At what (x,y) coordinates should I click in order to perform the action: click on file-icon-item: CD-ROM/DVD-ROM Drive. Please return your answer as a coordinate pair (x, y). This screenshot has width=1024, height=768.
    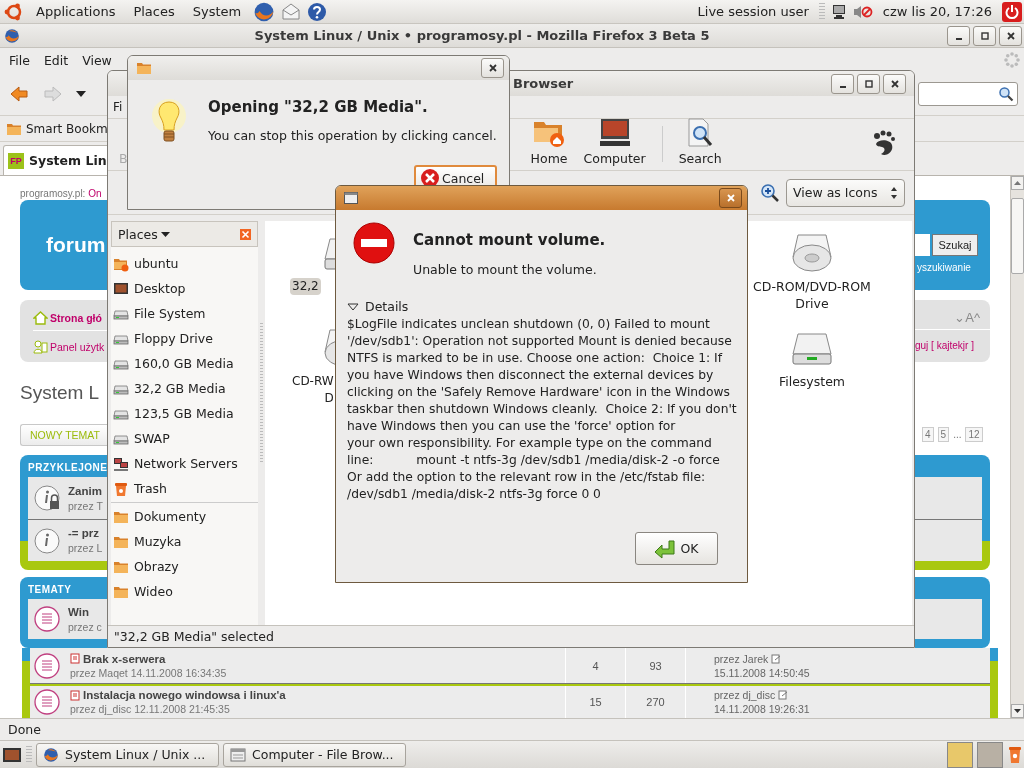
    Looking at the image, I should click on (812, 278).